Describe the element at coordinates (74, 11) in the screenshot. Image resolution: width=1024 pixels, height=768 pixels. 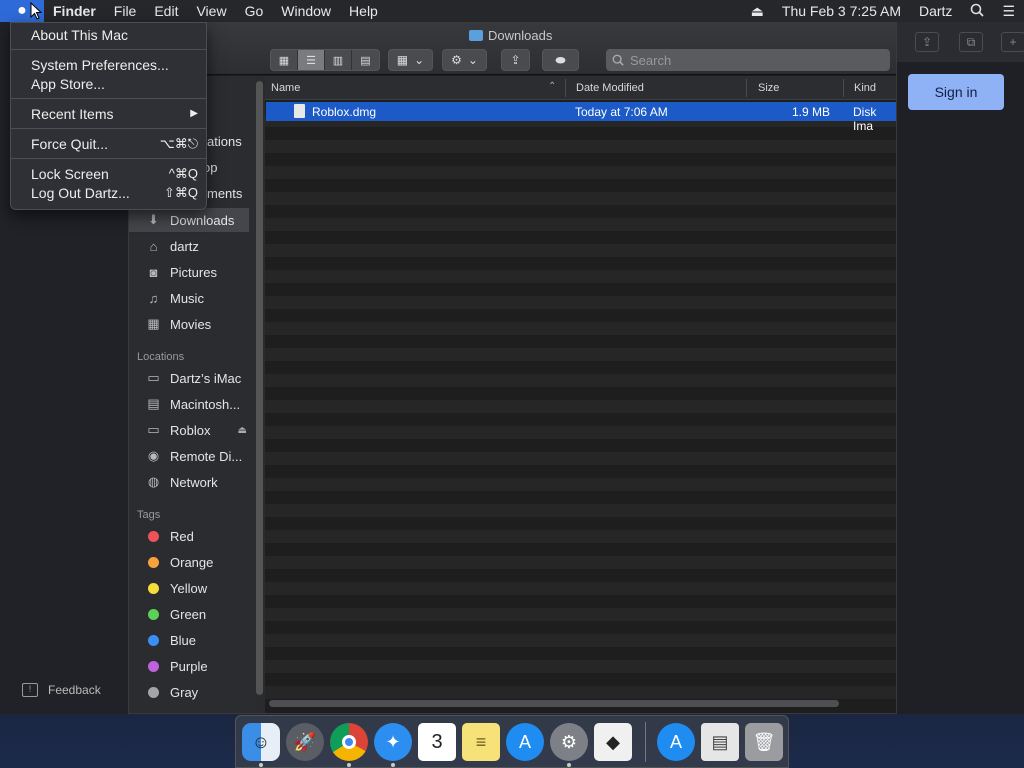
I see `menu-finder: Finder` at that location.